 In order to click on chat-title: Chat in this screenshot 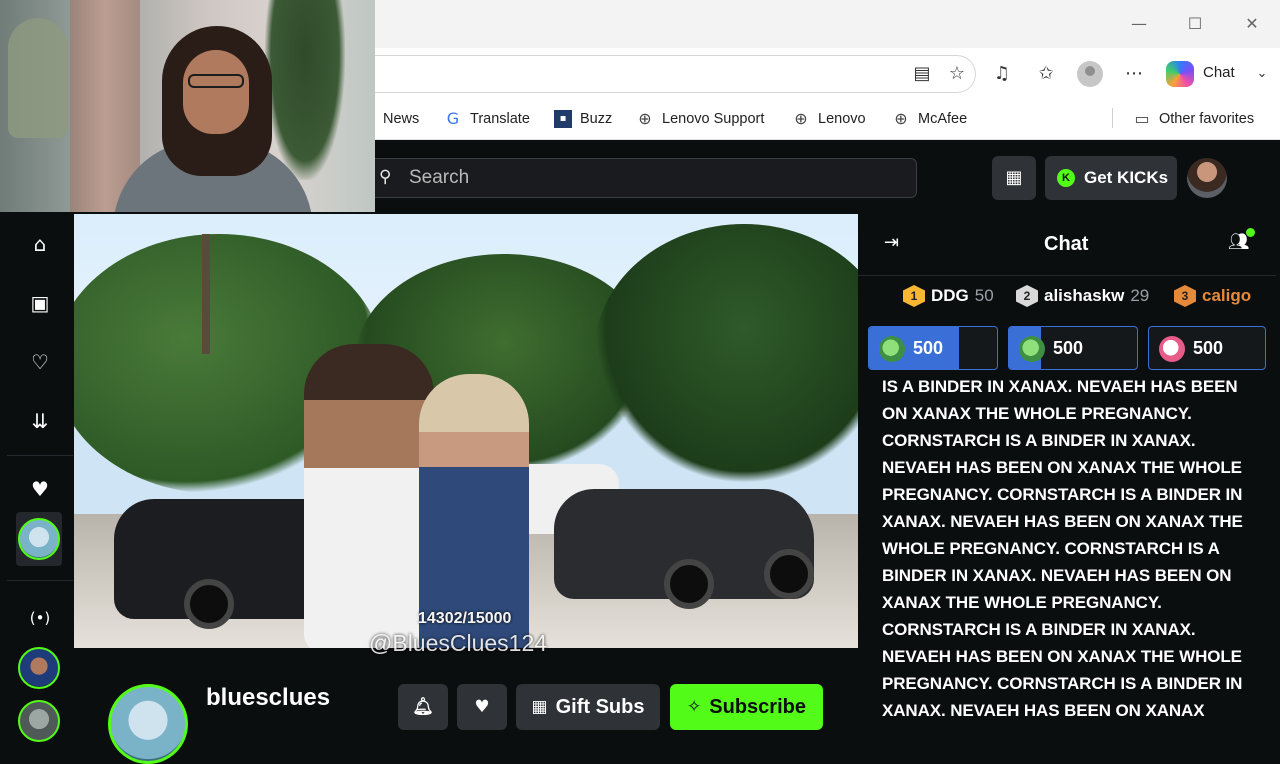, I will do `click(1066, 244)`.